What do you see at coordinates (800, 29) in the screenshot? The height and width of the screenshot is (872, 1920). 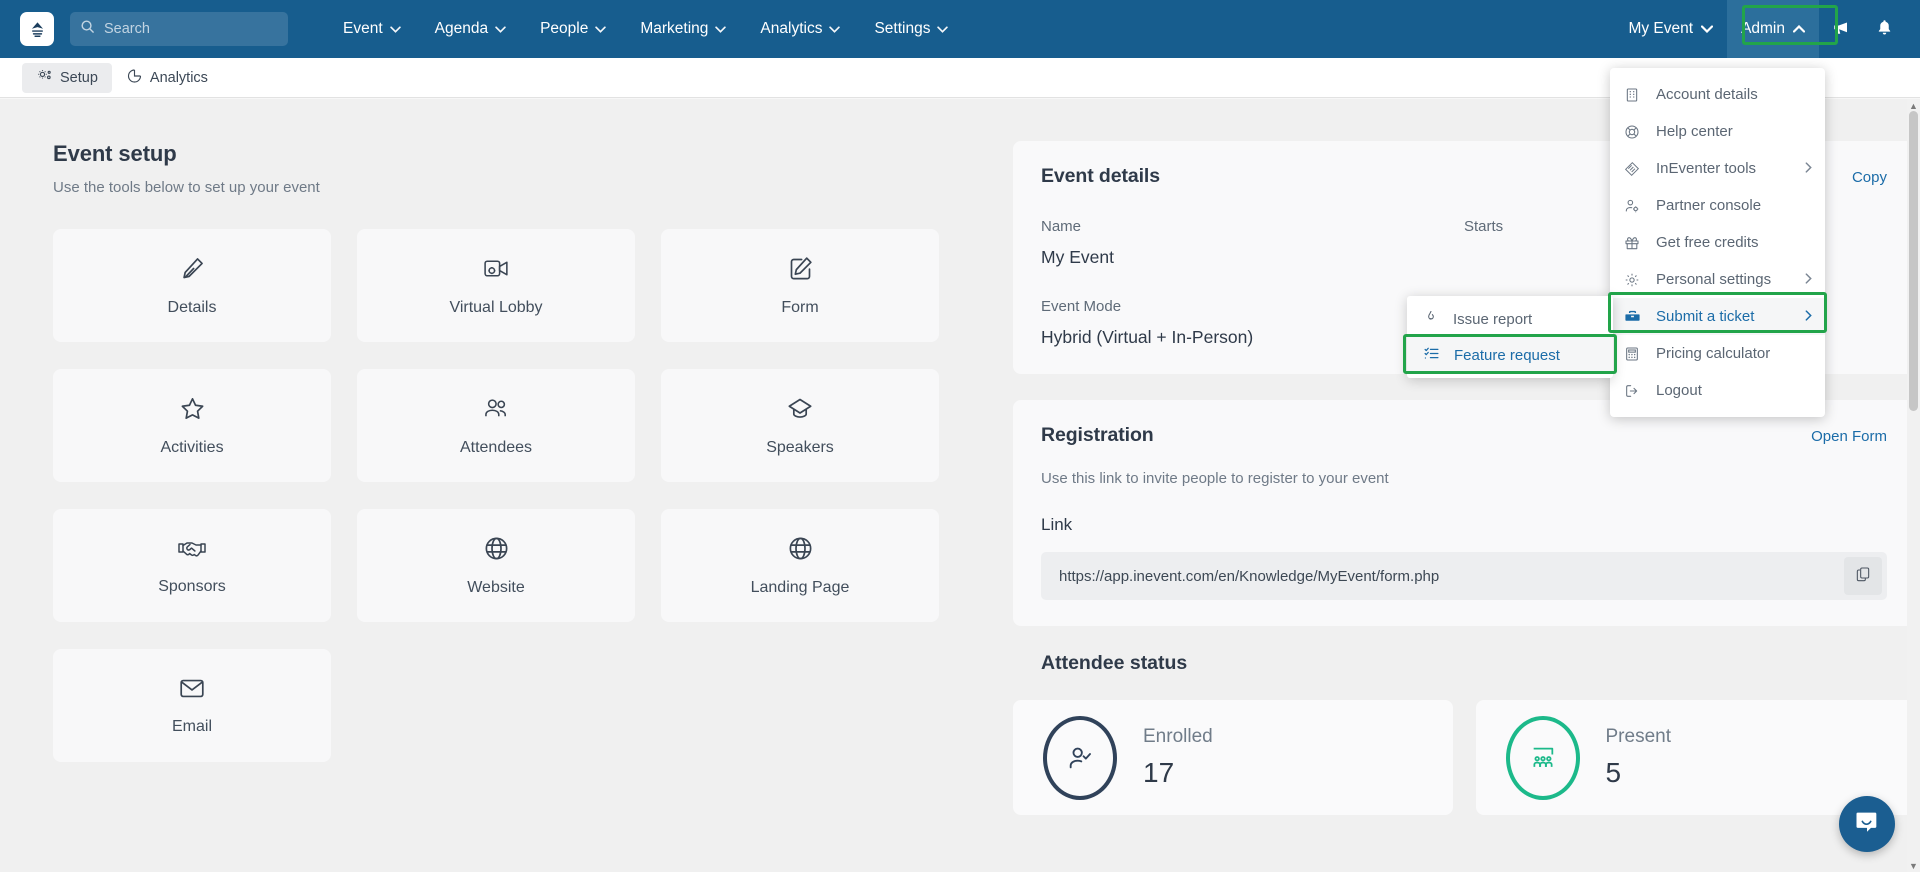 I see `nav-item-analytics: Analytics` at bounding box center [800, 29].